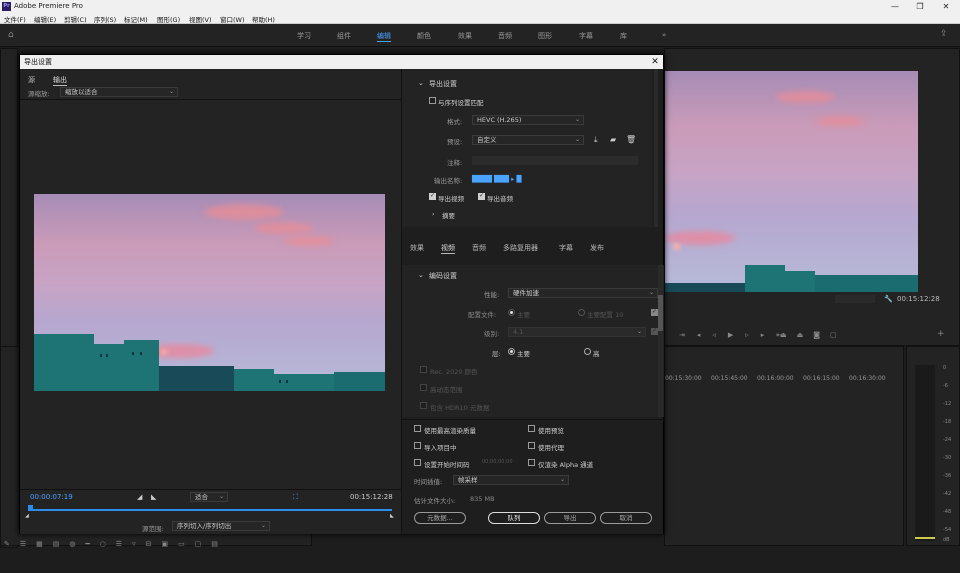 This screenshot has width=960, height=573. Describe the element at coordinates (263, 19) in the screenshot. I see `menu-help: 帮助(H)` at that location.